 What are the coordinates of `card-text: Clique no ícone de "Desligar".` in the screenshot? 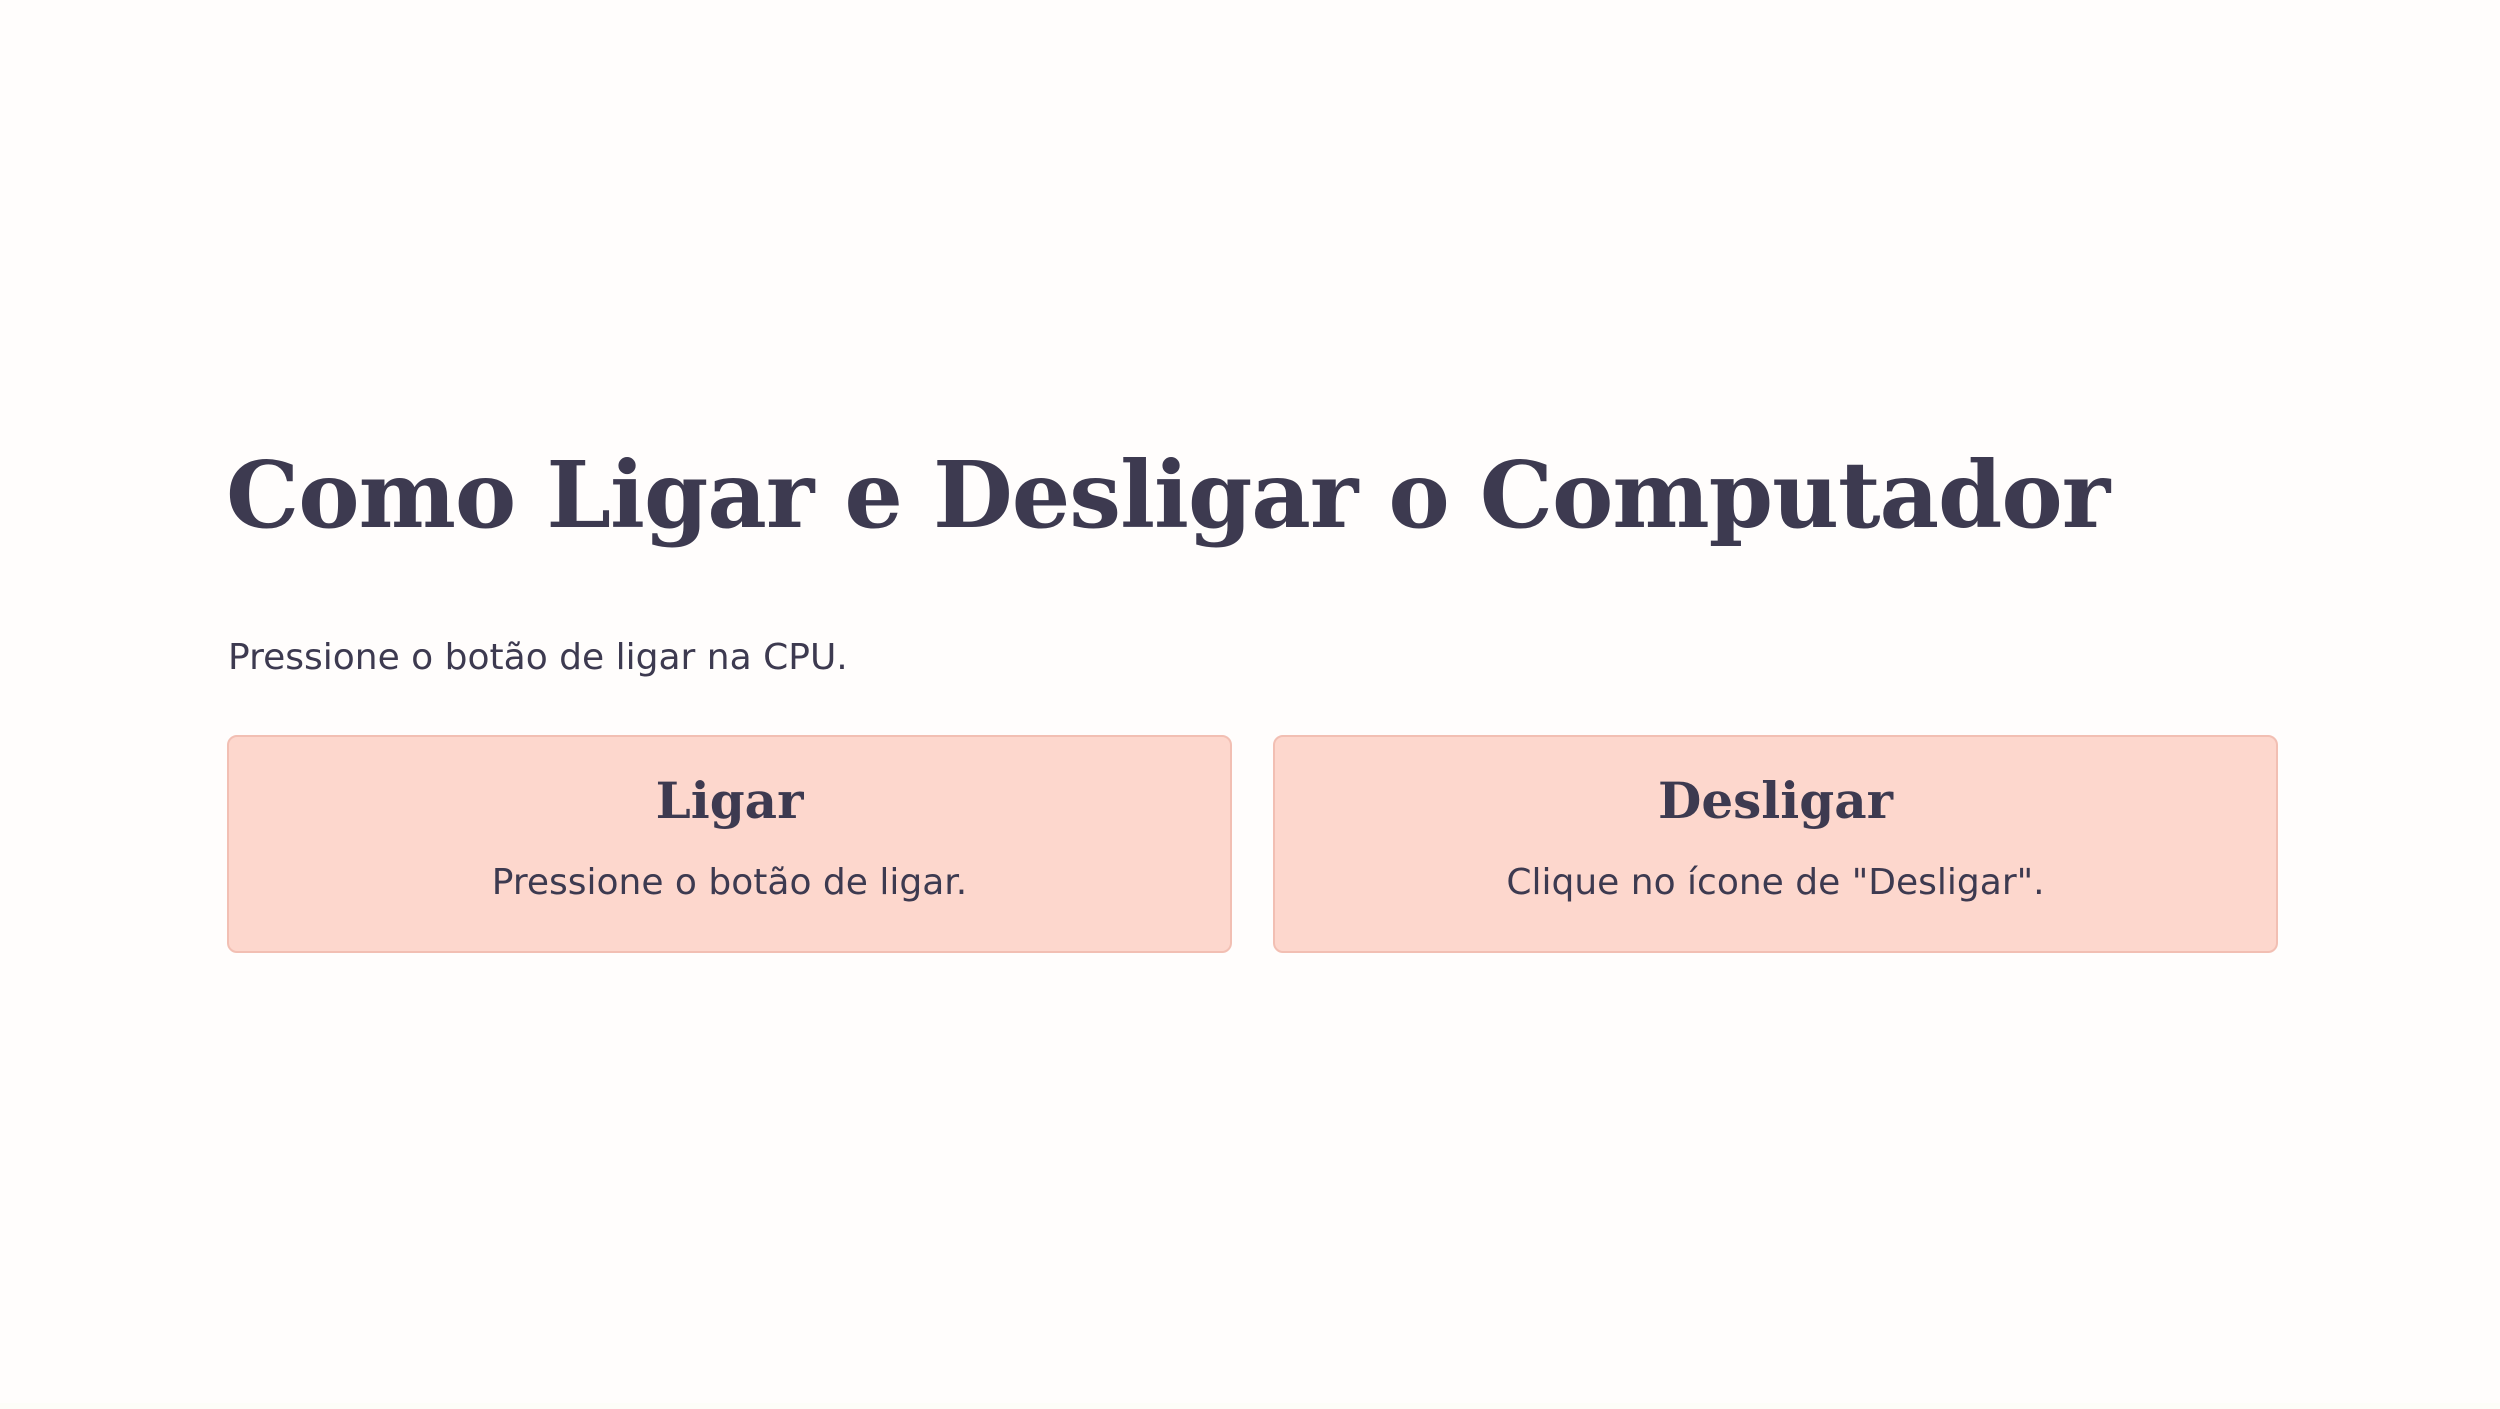 It's located at (1775, 882).